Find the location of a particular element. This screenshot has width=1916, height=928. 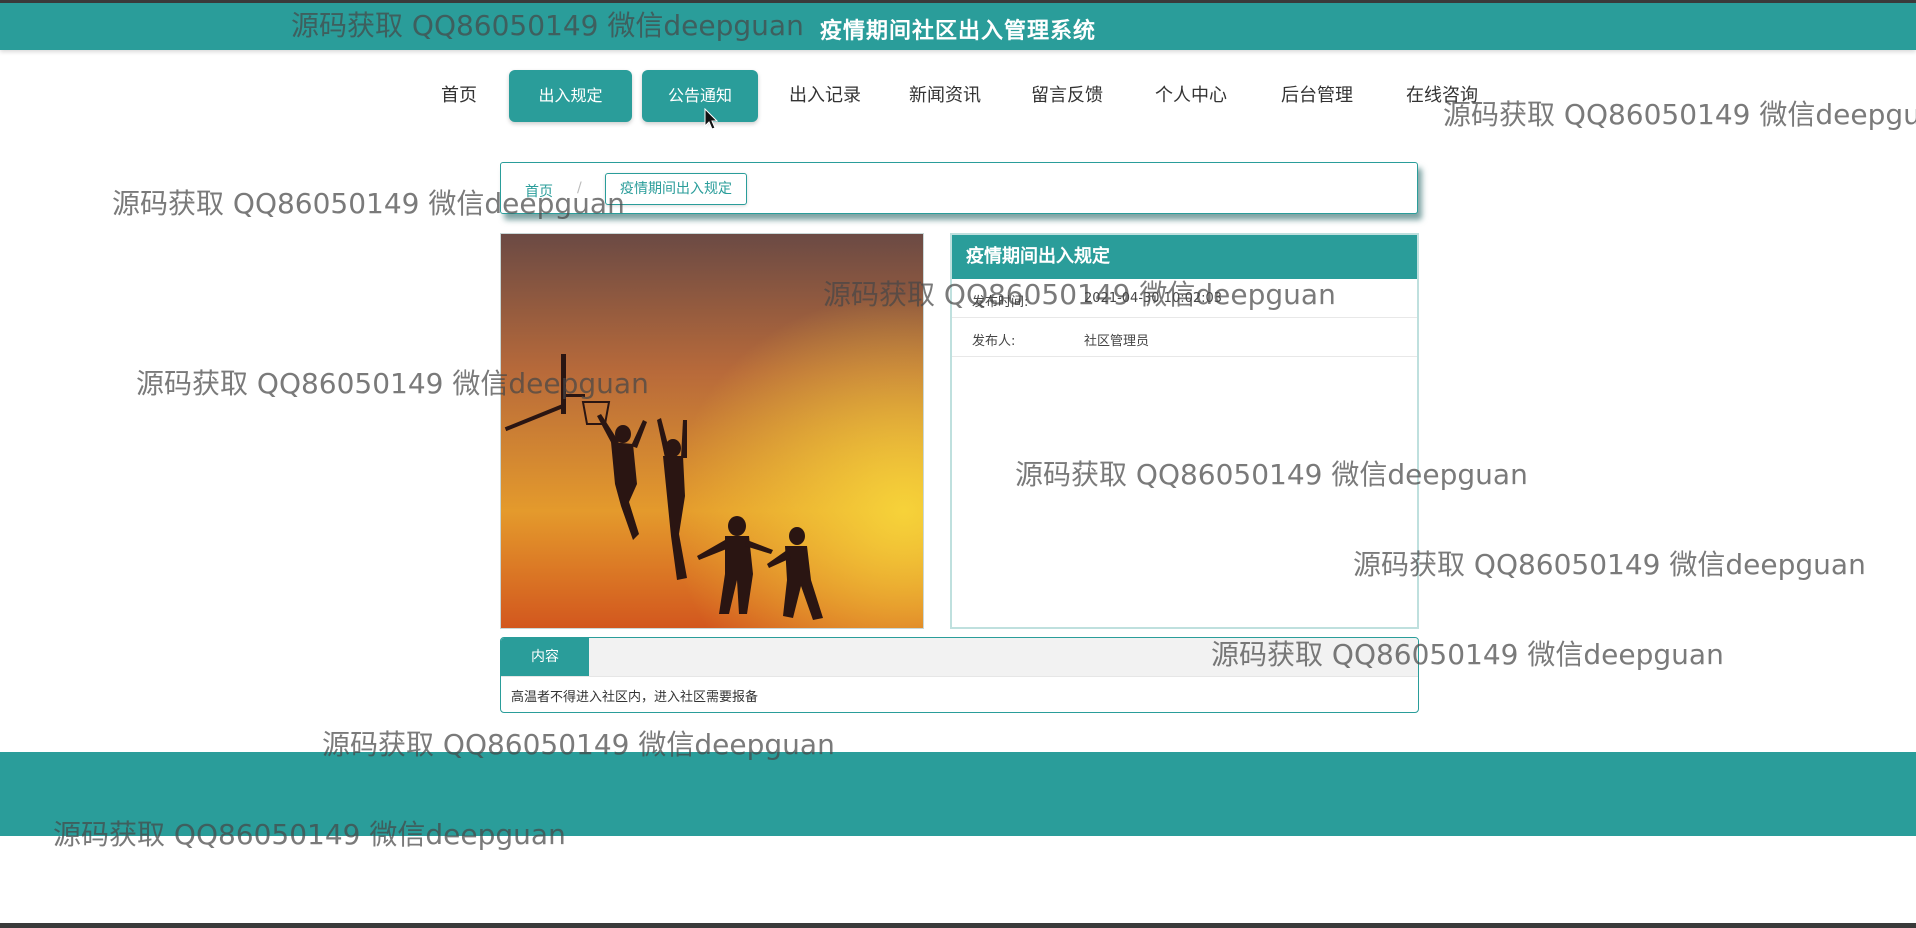

publish-time-value: 2021-04-30 10:02:03 is located at coordinates (1153, 298).